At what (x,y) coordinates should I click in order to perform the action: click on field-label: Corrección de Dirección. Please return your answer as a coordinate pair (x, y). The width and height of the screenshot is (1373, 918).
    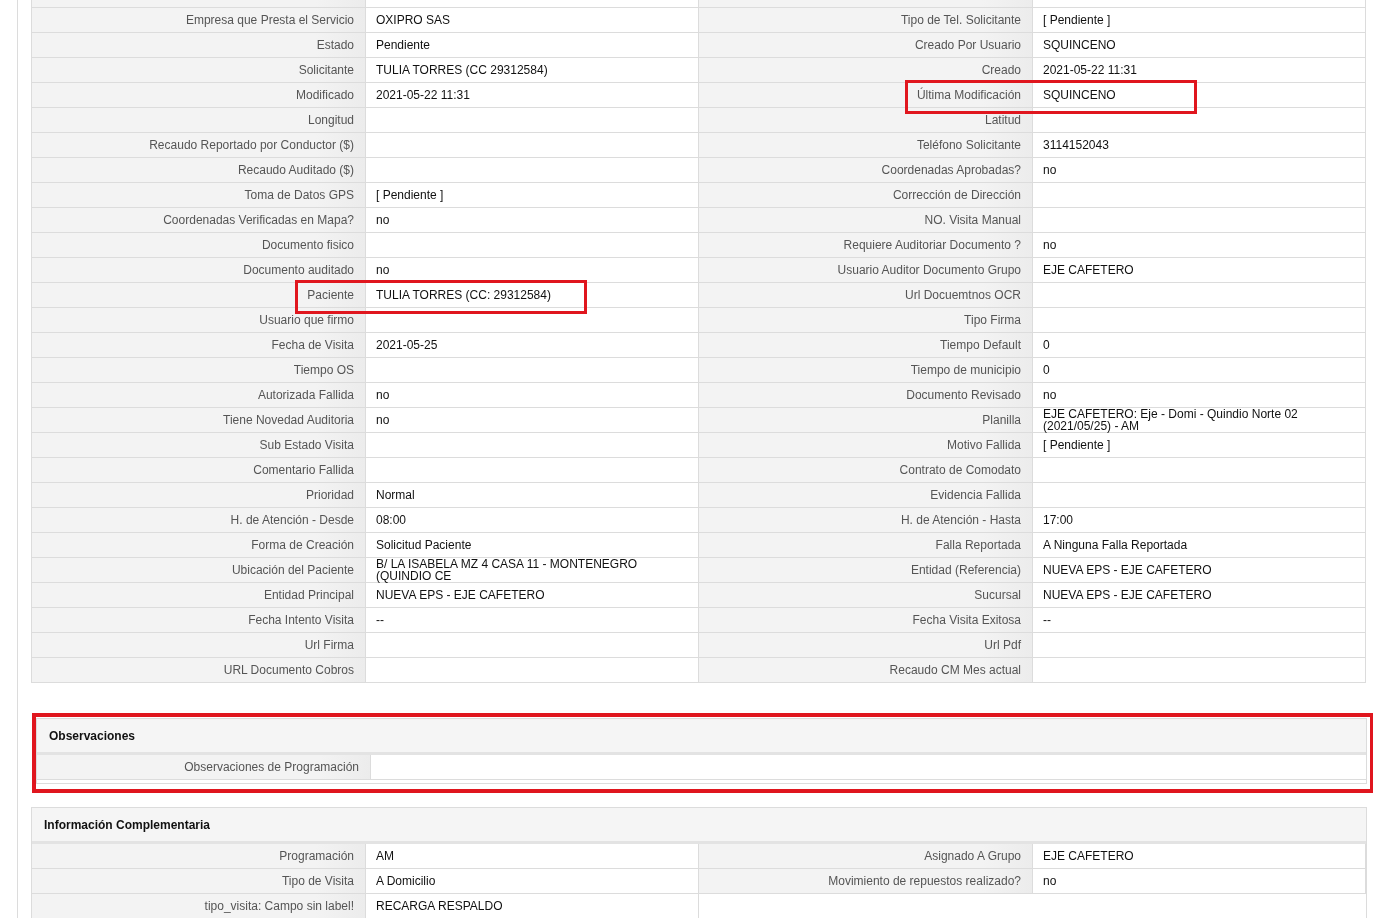
    Looking at the image, I should click on (956, 195).